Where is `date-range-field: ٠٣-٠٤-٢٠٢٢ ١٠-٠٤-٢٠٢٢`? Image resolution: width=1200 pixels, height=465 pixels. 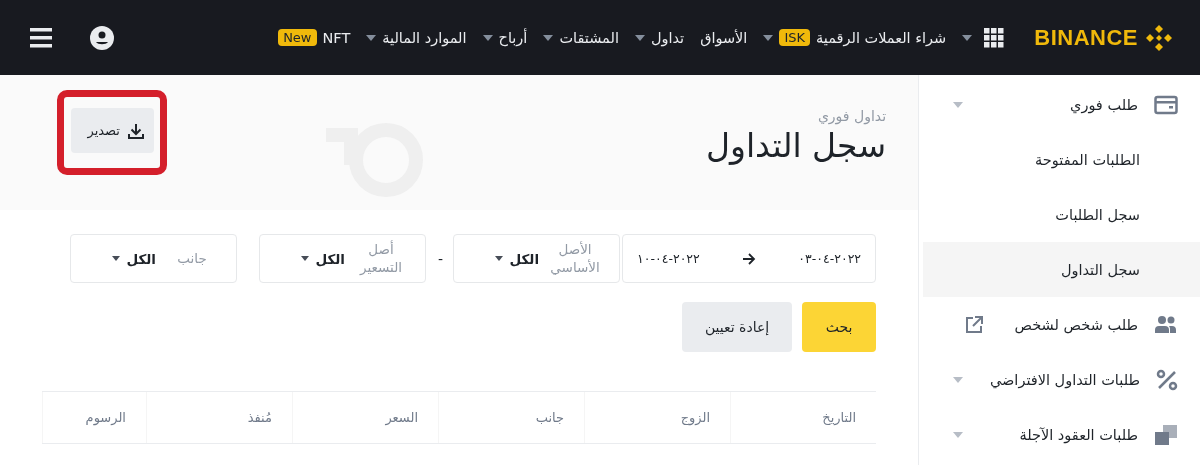
date-range-field: ٠٣-٠٤-٢٠٢٢ ١٠-٠٤-٢٠٢٢ is located at coordinates (749, 258).